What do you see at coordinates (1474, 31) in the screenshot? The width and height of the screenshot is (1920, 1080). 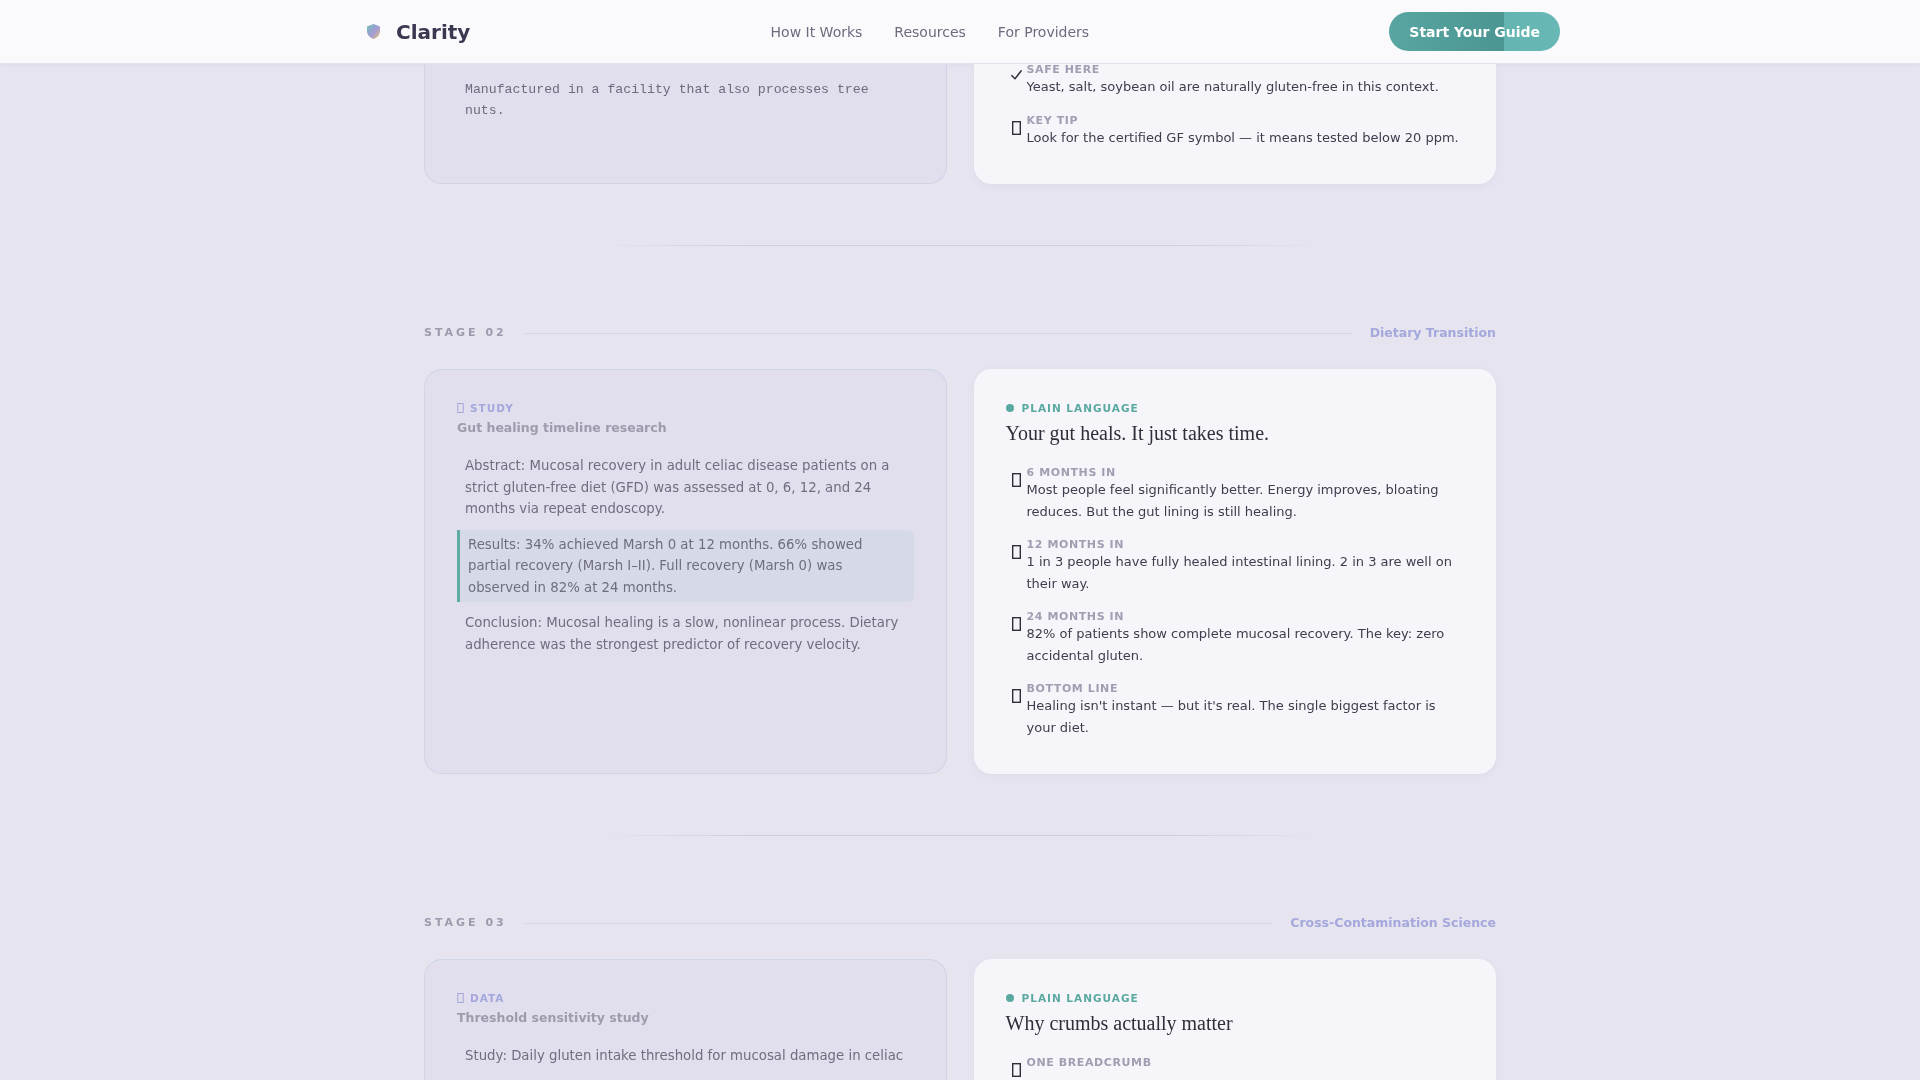 I see `start-guide-button: Start Your Guide` at bounding box center [1474, 31].